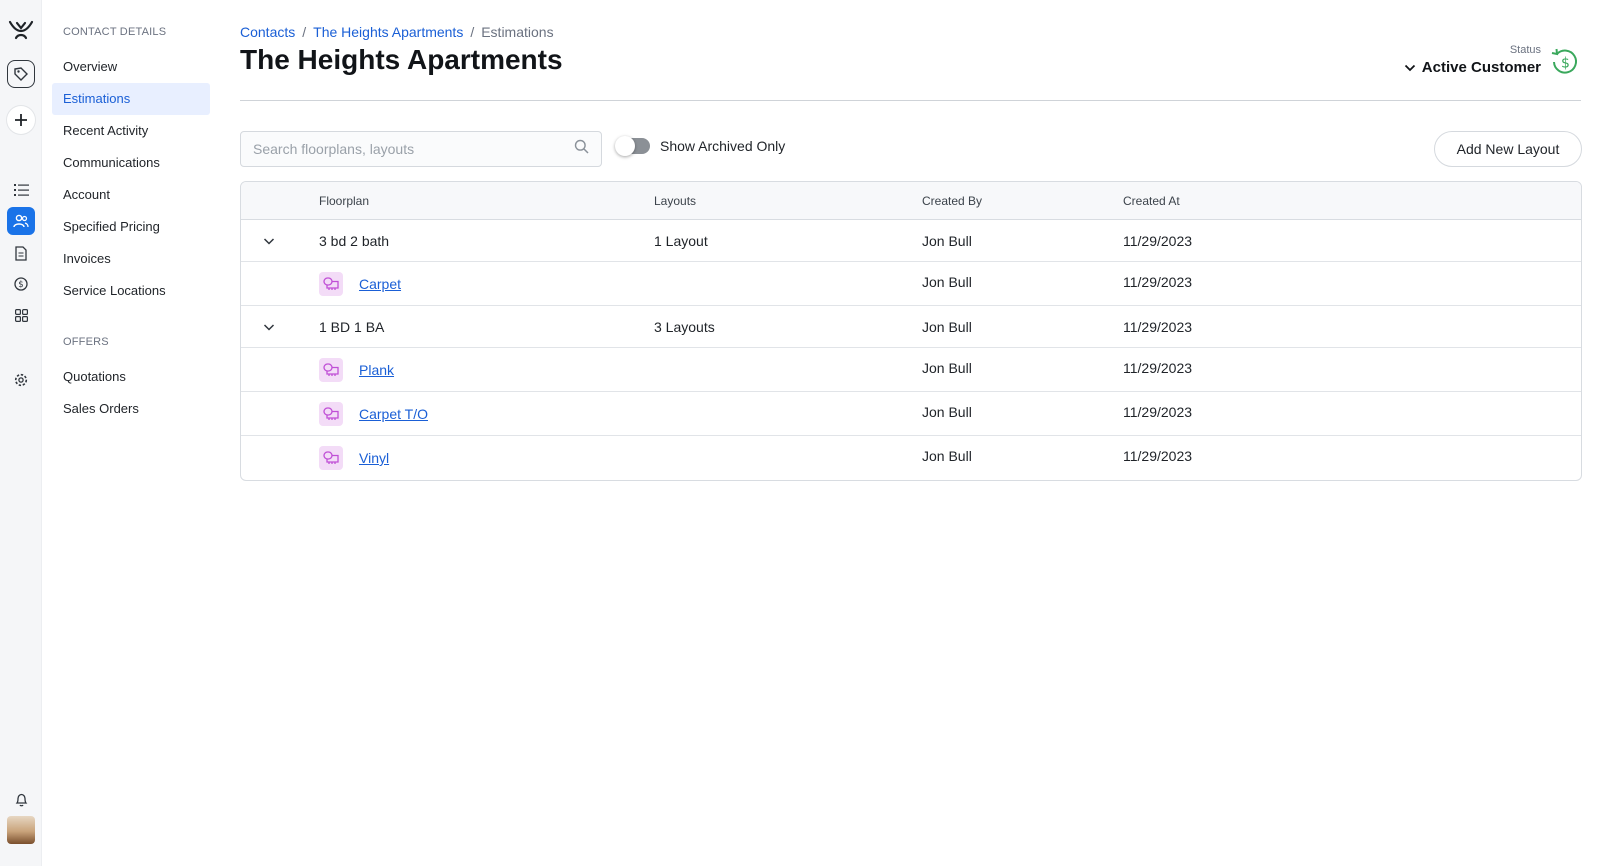  Describe the element at coordinates (681, 240) in the screenshot. I see `layout-count: 1 Layout` at that location.